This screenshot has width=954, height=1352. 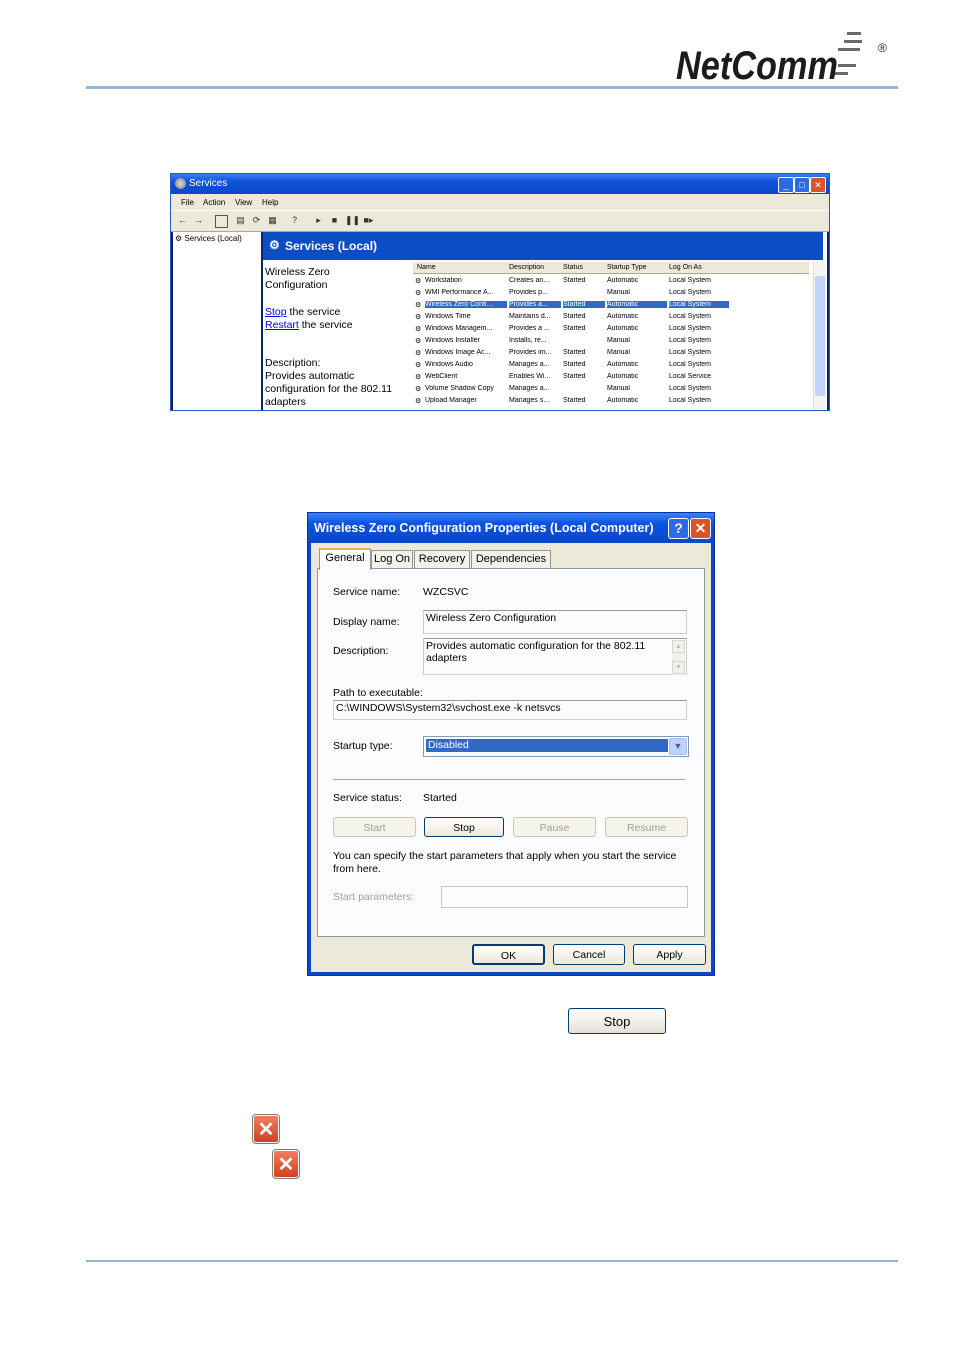 What do you see at coordinates (187, 202) in the screenshot?
I see `menu-file: File` at bounding box center [187, 202].